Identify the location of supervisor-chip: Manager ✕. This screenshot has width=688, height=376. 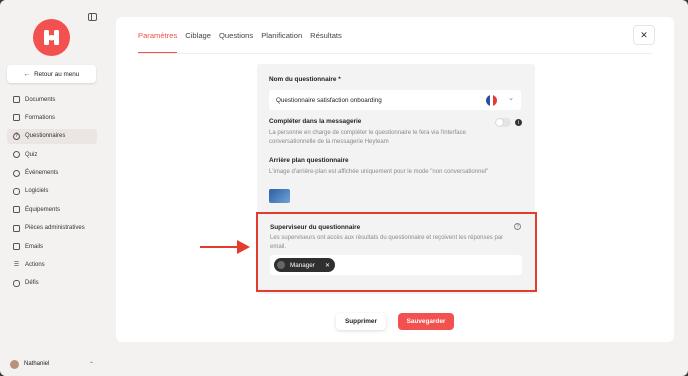
(304, 265).